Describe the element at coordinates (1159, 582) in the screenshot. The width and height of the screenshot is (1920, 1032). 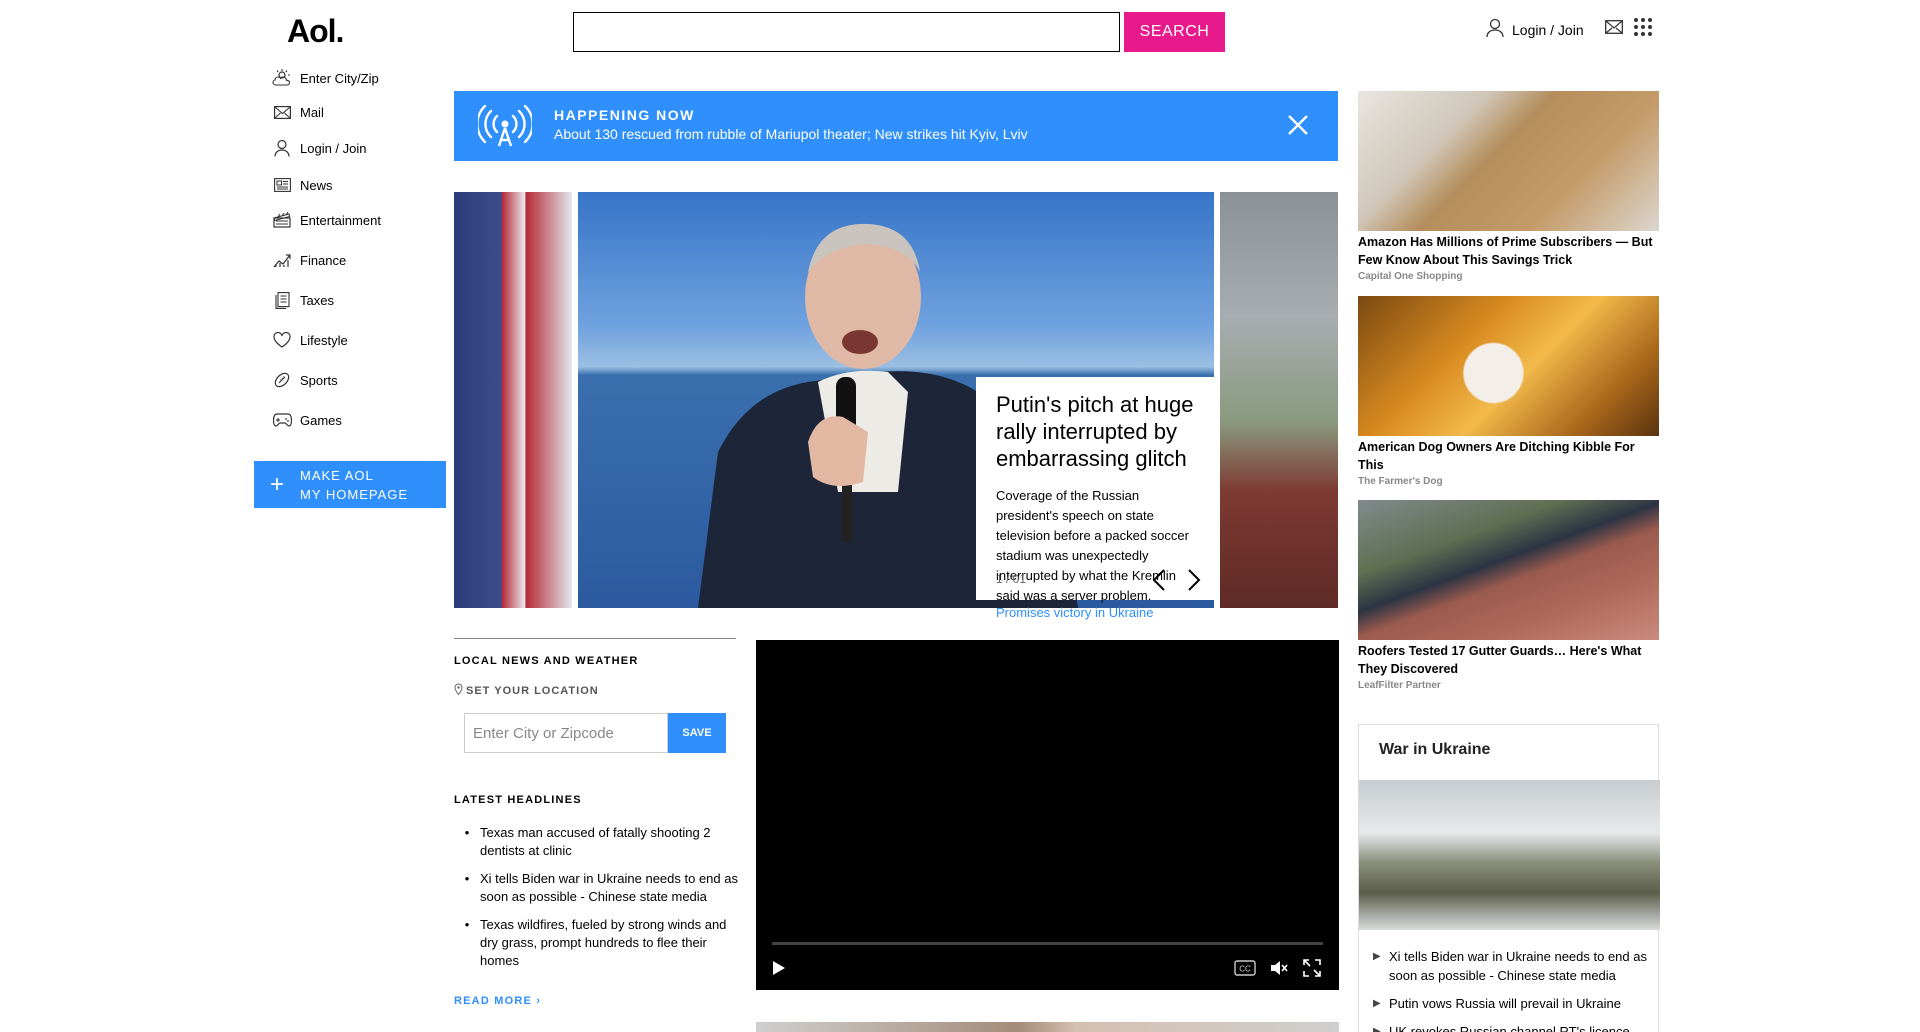
I see `chevron-left-icon` at that location.